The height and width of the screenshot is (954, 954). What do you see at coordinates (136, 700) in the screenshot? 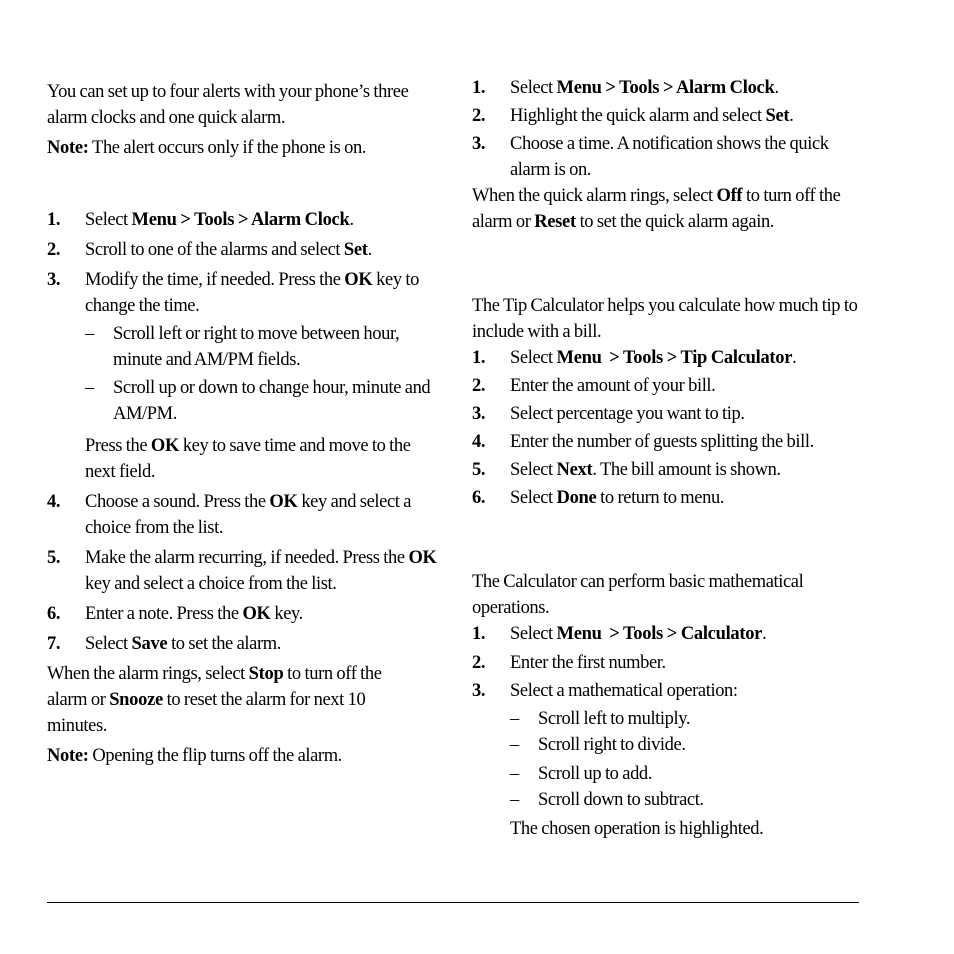
I see `key-label: Snooze` at bounding box center [136, 700].